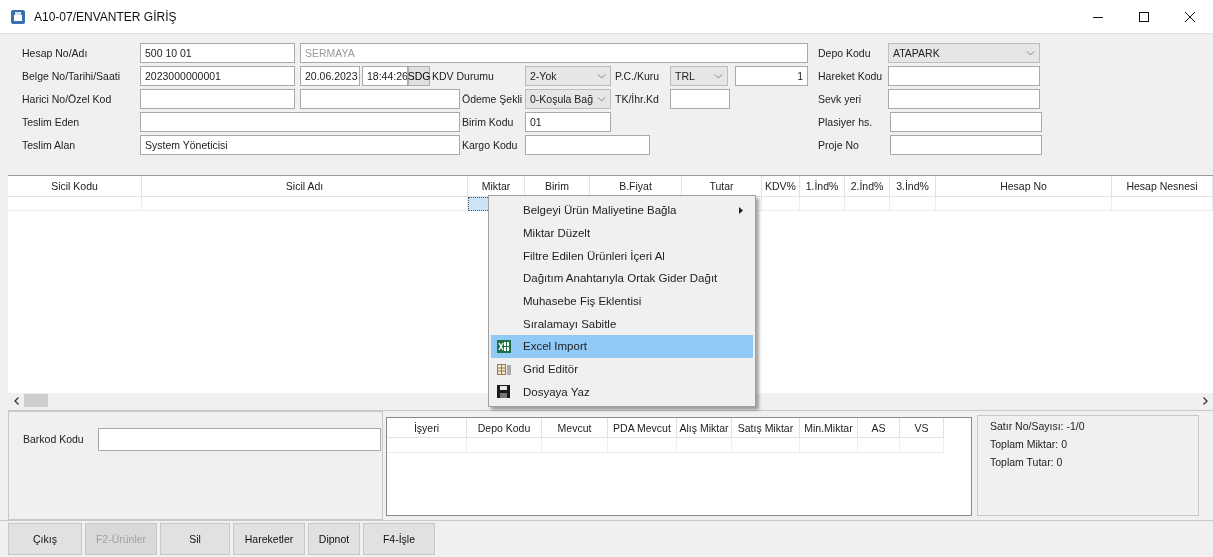 The image size is (1213, 557). I want to click on app-icon, so click(18, 16).